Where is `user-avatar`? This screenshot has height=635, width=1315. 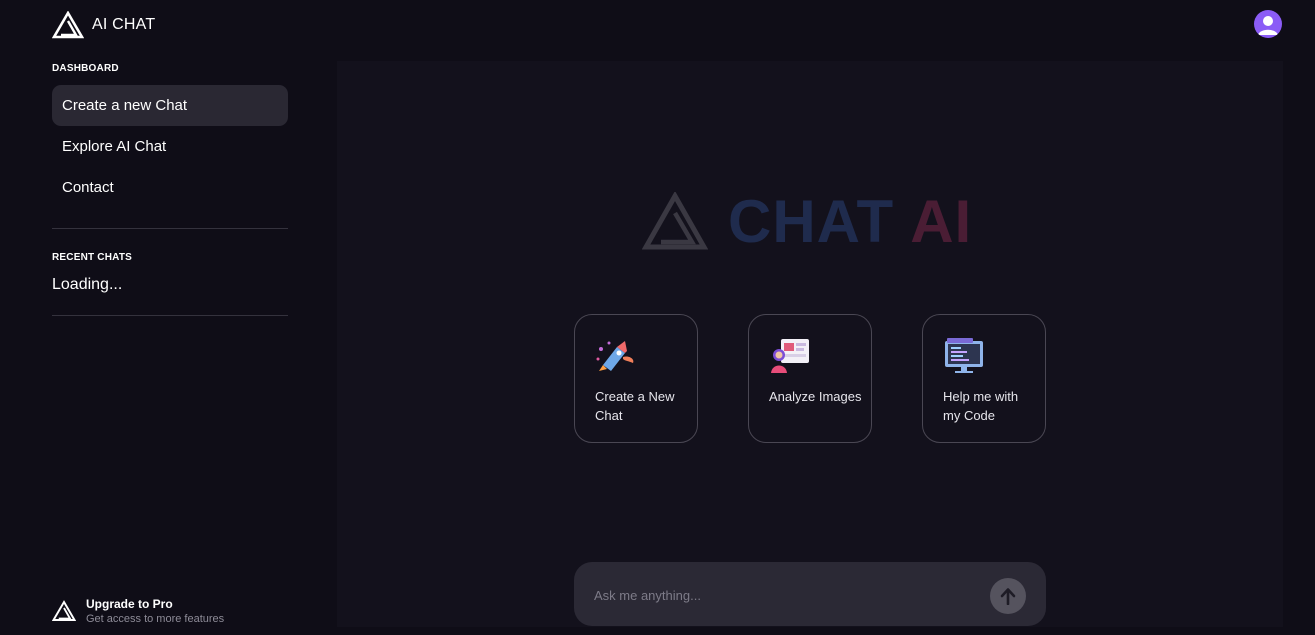 user-avatar is located at coordinates (1268, 24).